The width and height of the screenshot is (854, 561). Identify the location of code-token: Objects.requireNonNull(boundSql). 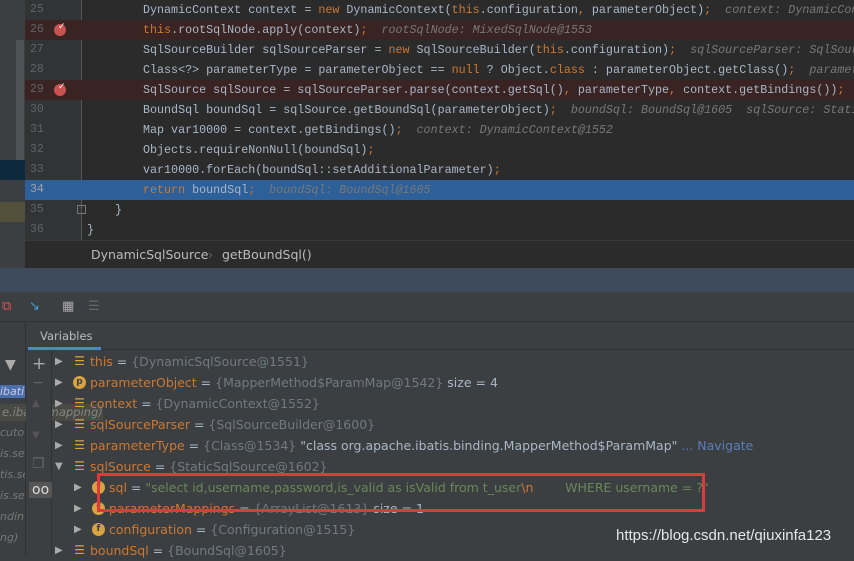
(255, 150).